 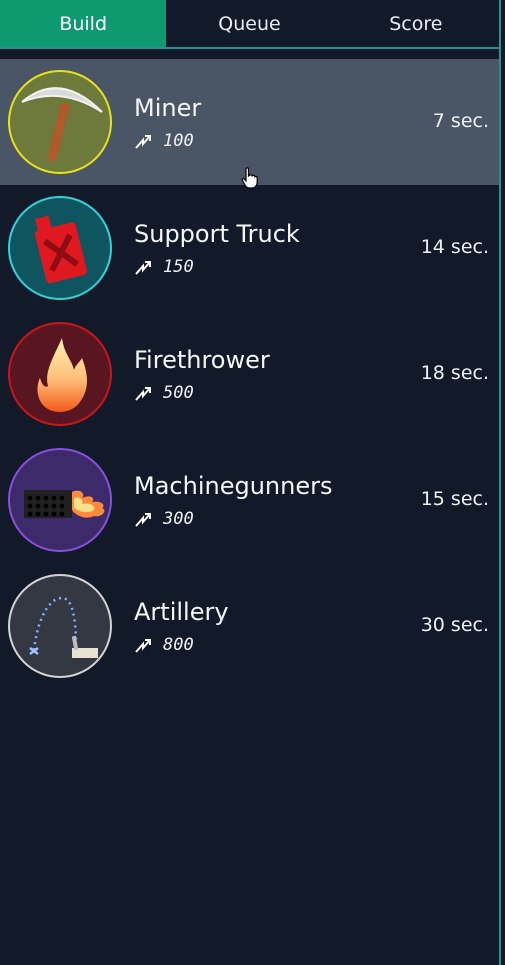 I want to click on panel-right-border, so click(x=500, y=482).